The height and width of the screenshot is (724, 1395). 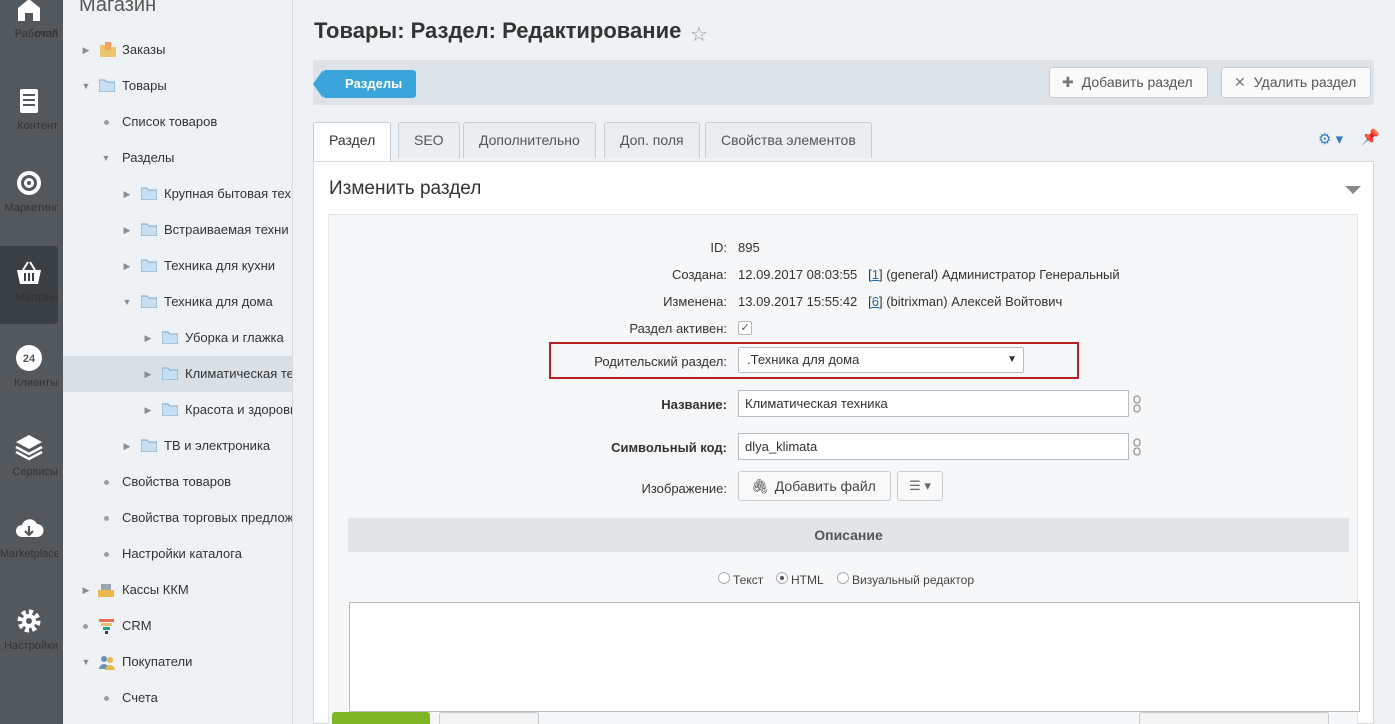 What do you see at coordinates (699, 34) in the screenshot?
I see `star-icon: ☆` at bounding box center [699, 34].